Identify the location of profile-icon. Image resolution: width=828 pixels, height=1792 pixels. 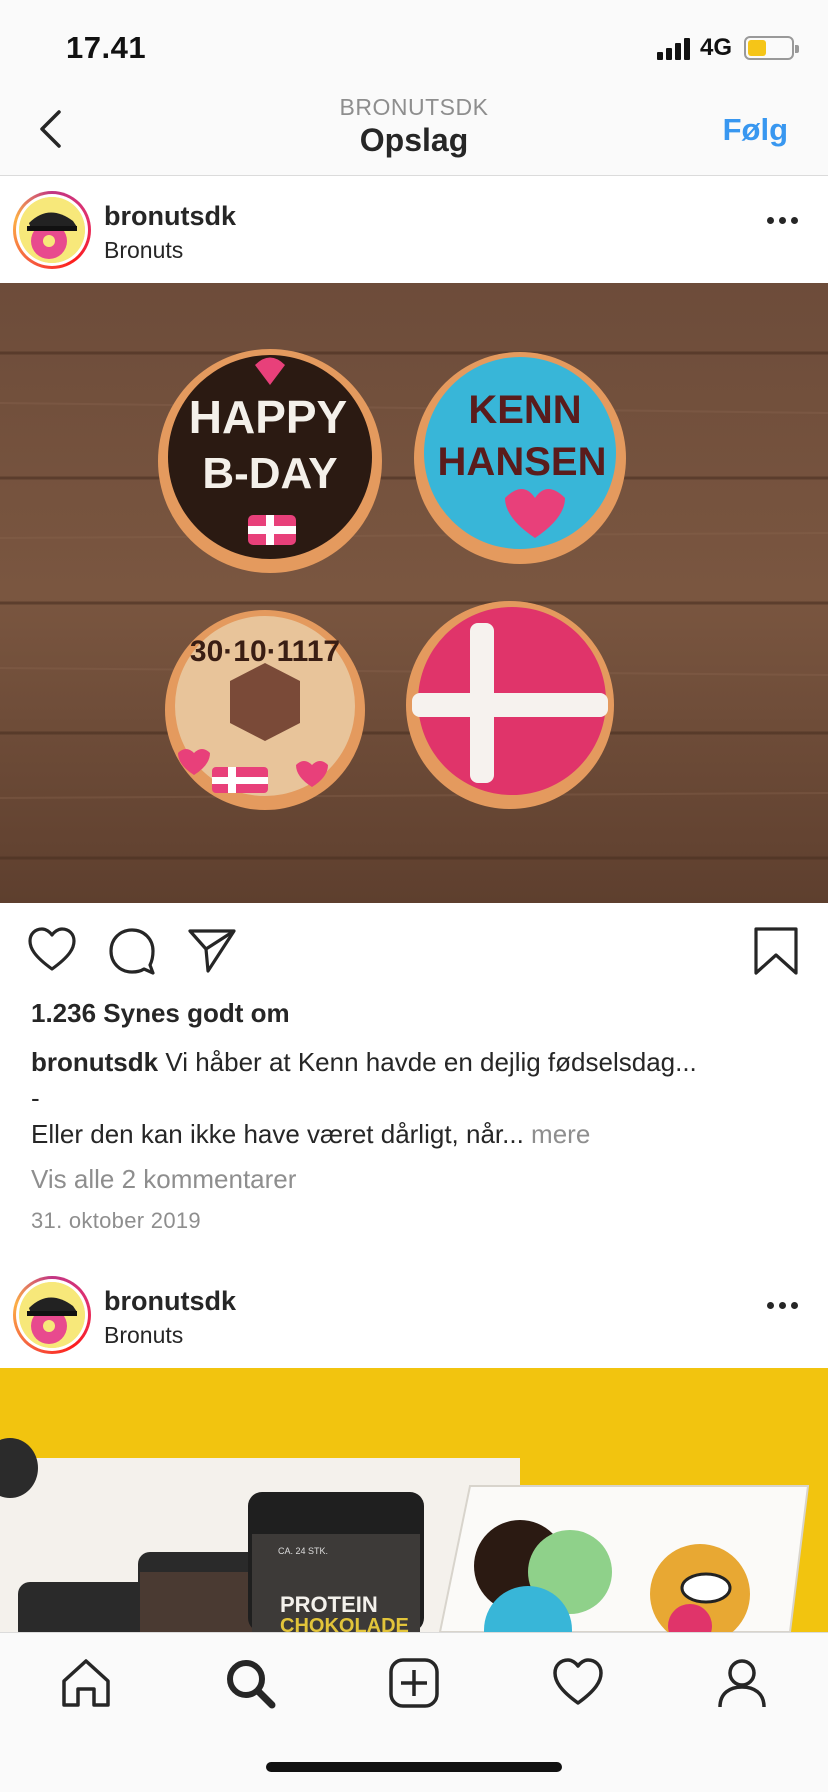
(742, 1683).